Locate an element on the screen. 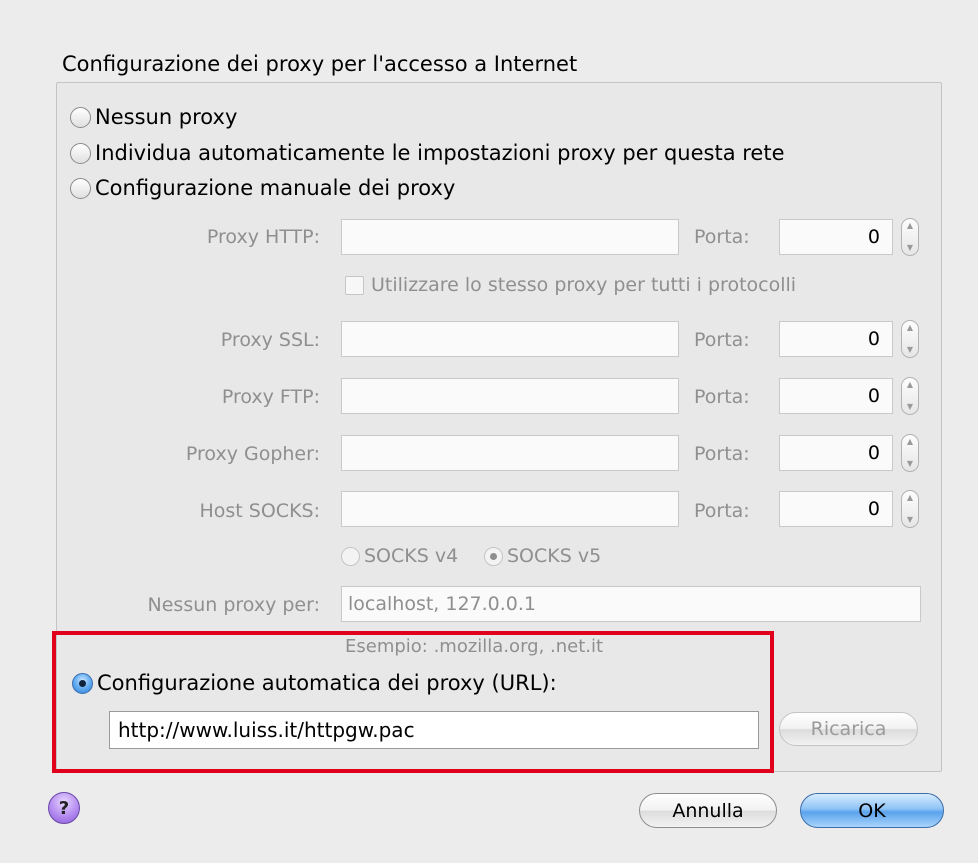 The width and height of the screenshot is (978, 863). proxy-http-port-input: 0 is located at coordinates (836, 237).